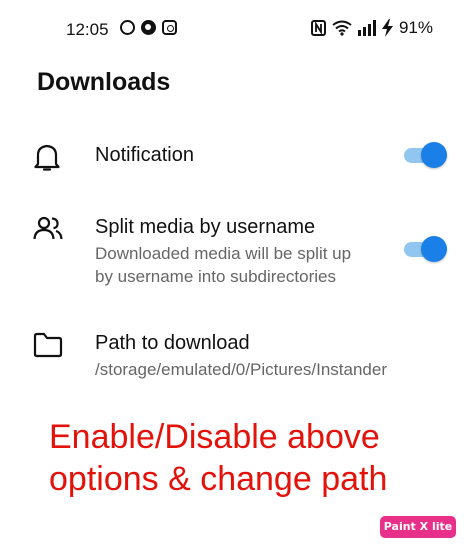 The width and height of the screenshot is (469, 547). What do you see at coordinates (104, 82) in the screenshot?
I see `page-title: Downloads` at bounding box center [104, 82].